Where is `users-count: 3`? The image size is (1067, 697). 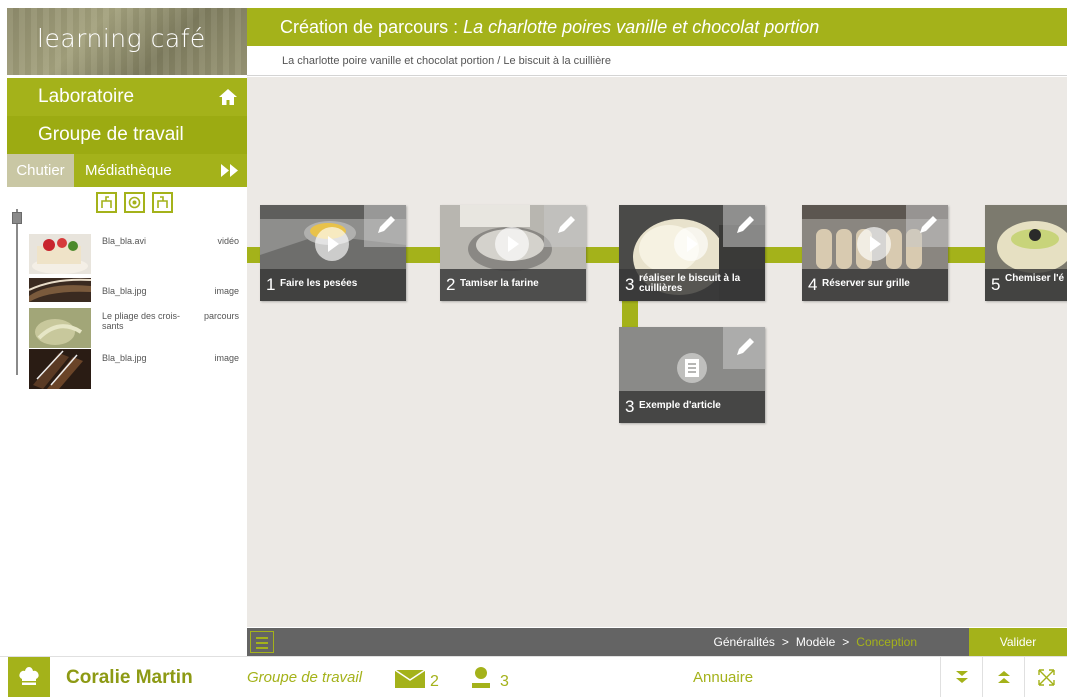
users-count: 3 is located at coordinates (504, 681).